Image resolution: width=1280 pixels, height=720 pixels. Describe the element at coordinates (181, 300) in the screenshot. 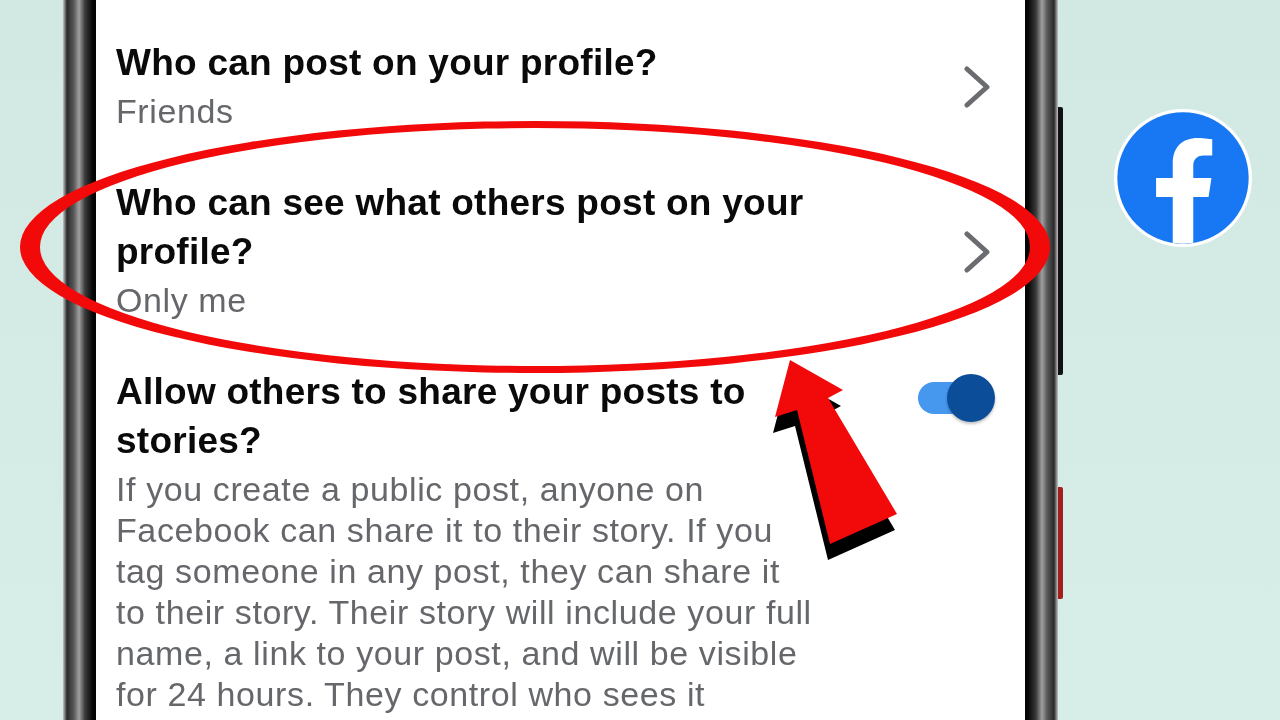

I see `setting-value: Only me` at that location.